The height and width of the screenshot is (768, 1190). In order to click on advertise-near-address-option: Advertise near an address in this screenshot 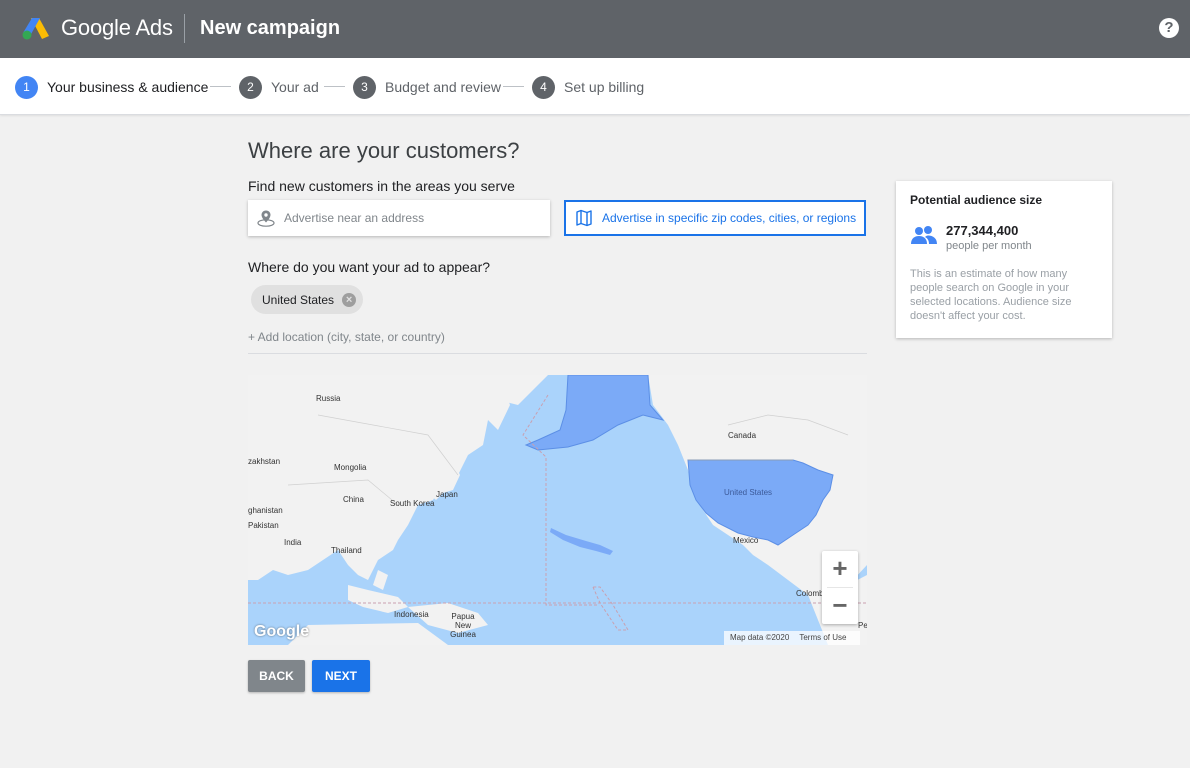, I will do `click(399, 218)`.